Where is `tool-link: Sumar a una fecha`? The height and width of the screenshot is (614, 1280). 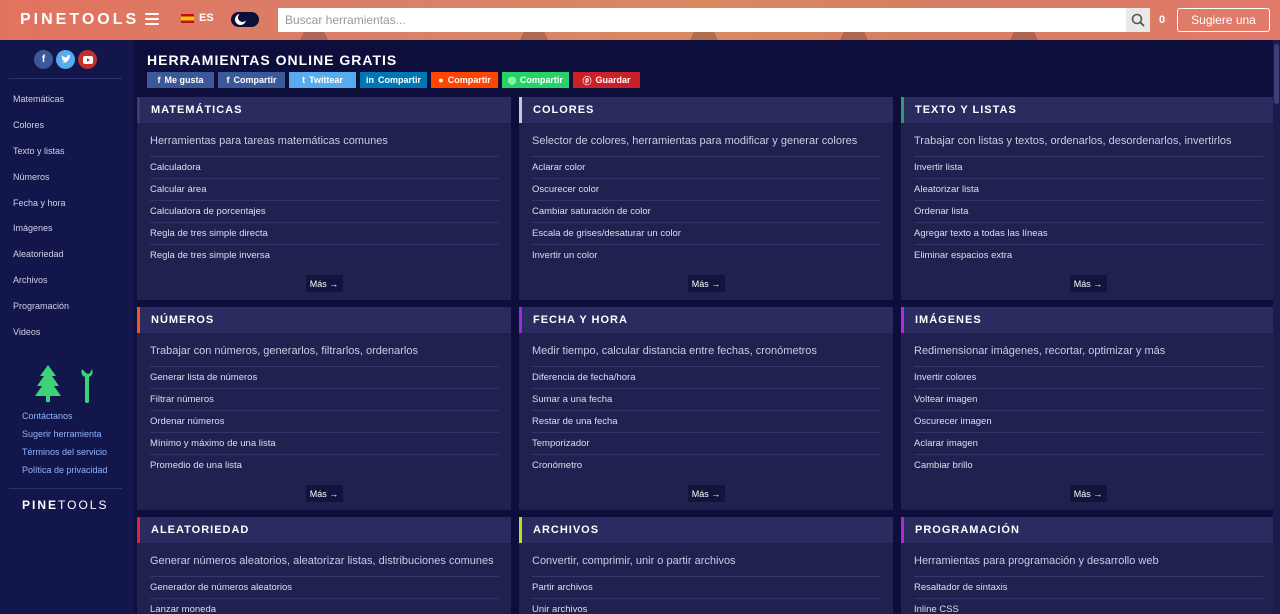 tool-link: Sumar a una fecha is located at coordinates (706, 400).